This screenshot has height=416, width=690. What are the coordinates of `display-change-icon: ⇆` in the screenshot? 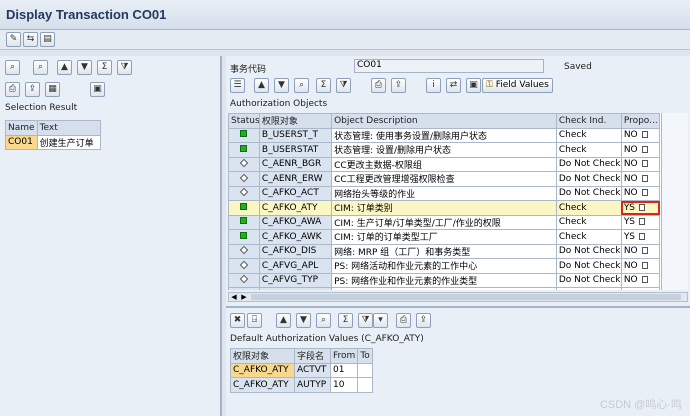 It's located at (30, 39).